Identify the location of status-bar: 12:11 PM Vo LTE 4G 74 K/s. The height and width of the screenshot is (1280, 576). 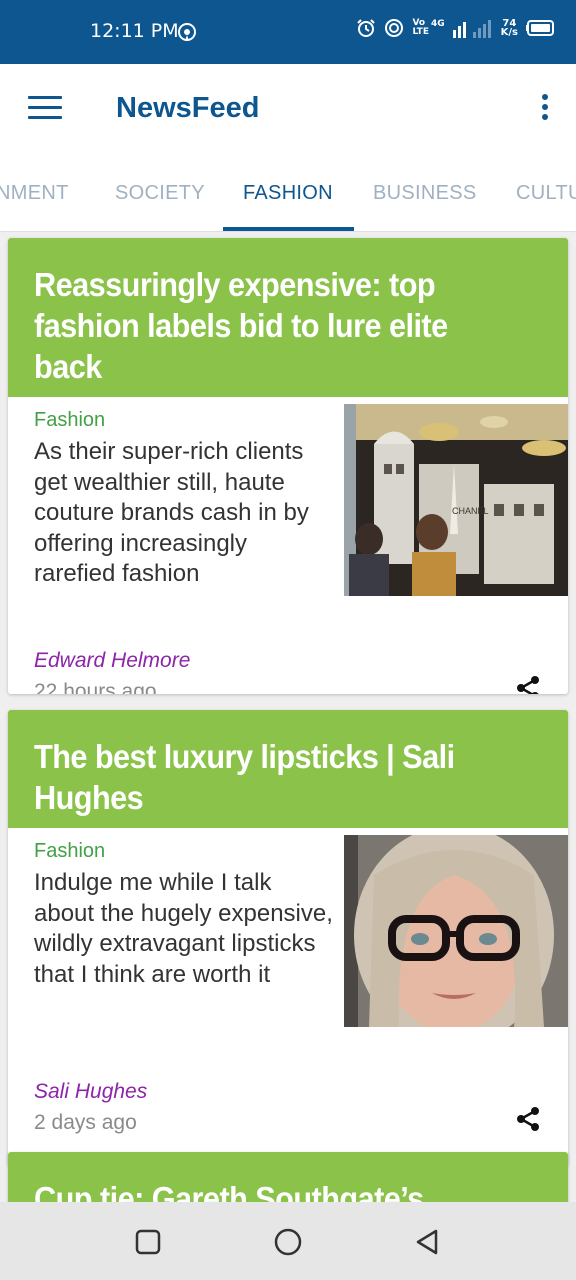
(288, 32).